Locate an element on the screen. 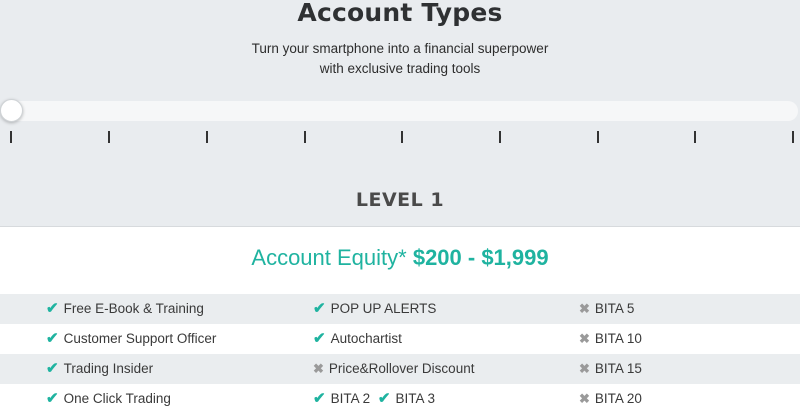 This screenshot has height=420, width=800. equity-label: Account Equity* is located at coordinates (329, 257).